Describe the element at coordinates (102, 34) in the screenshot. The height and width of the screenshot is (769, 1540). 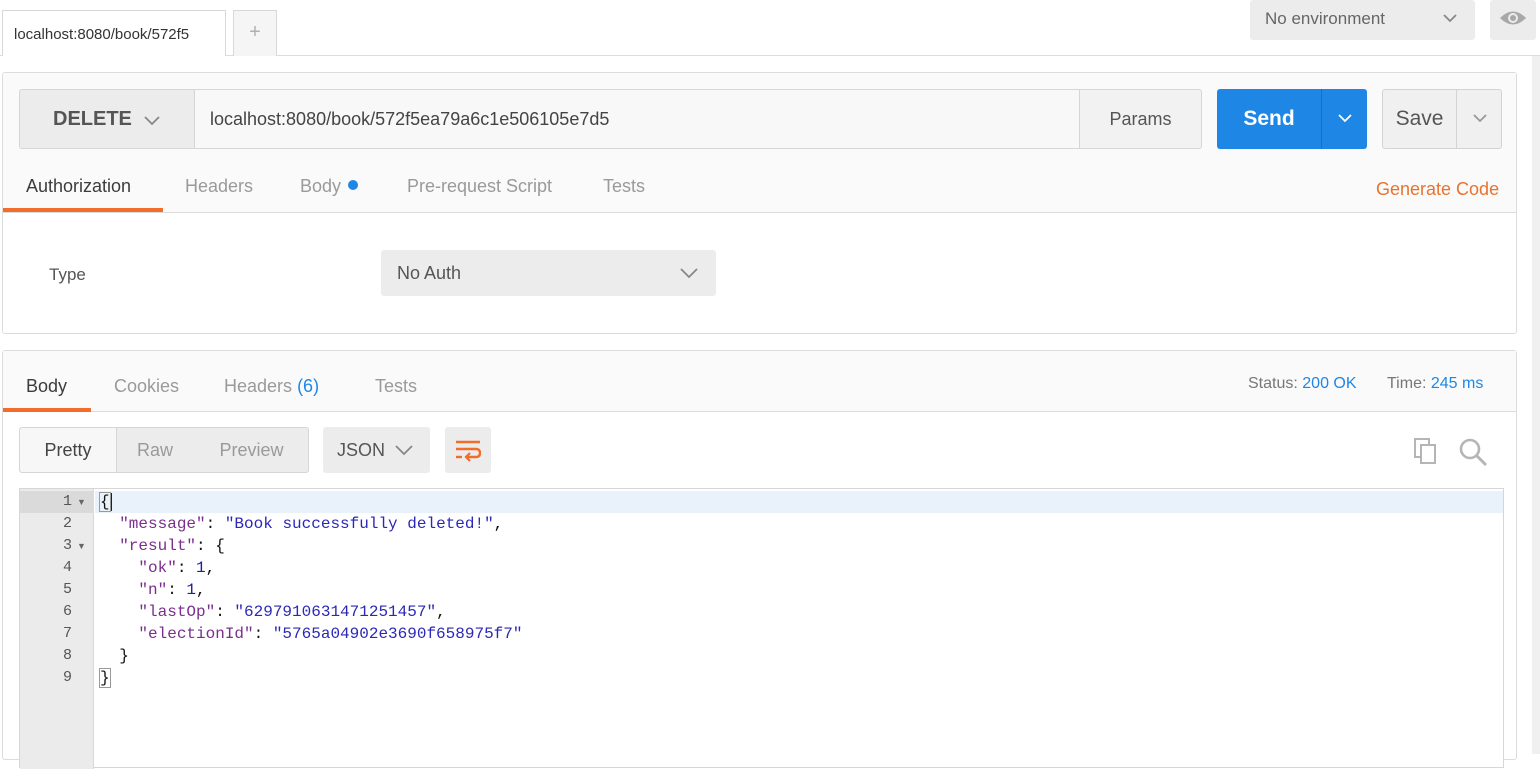
I see `request-tab-label: localhost:8080/book/572f5` at that location.